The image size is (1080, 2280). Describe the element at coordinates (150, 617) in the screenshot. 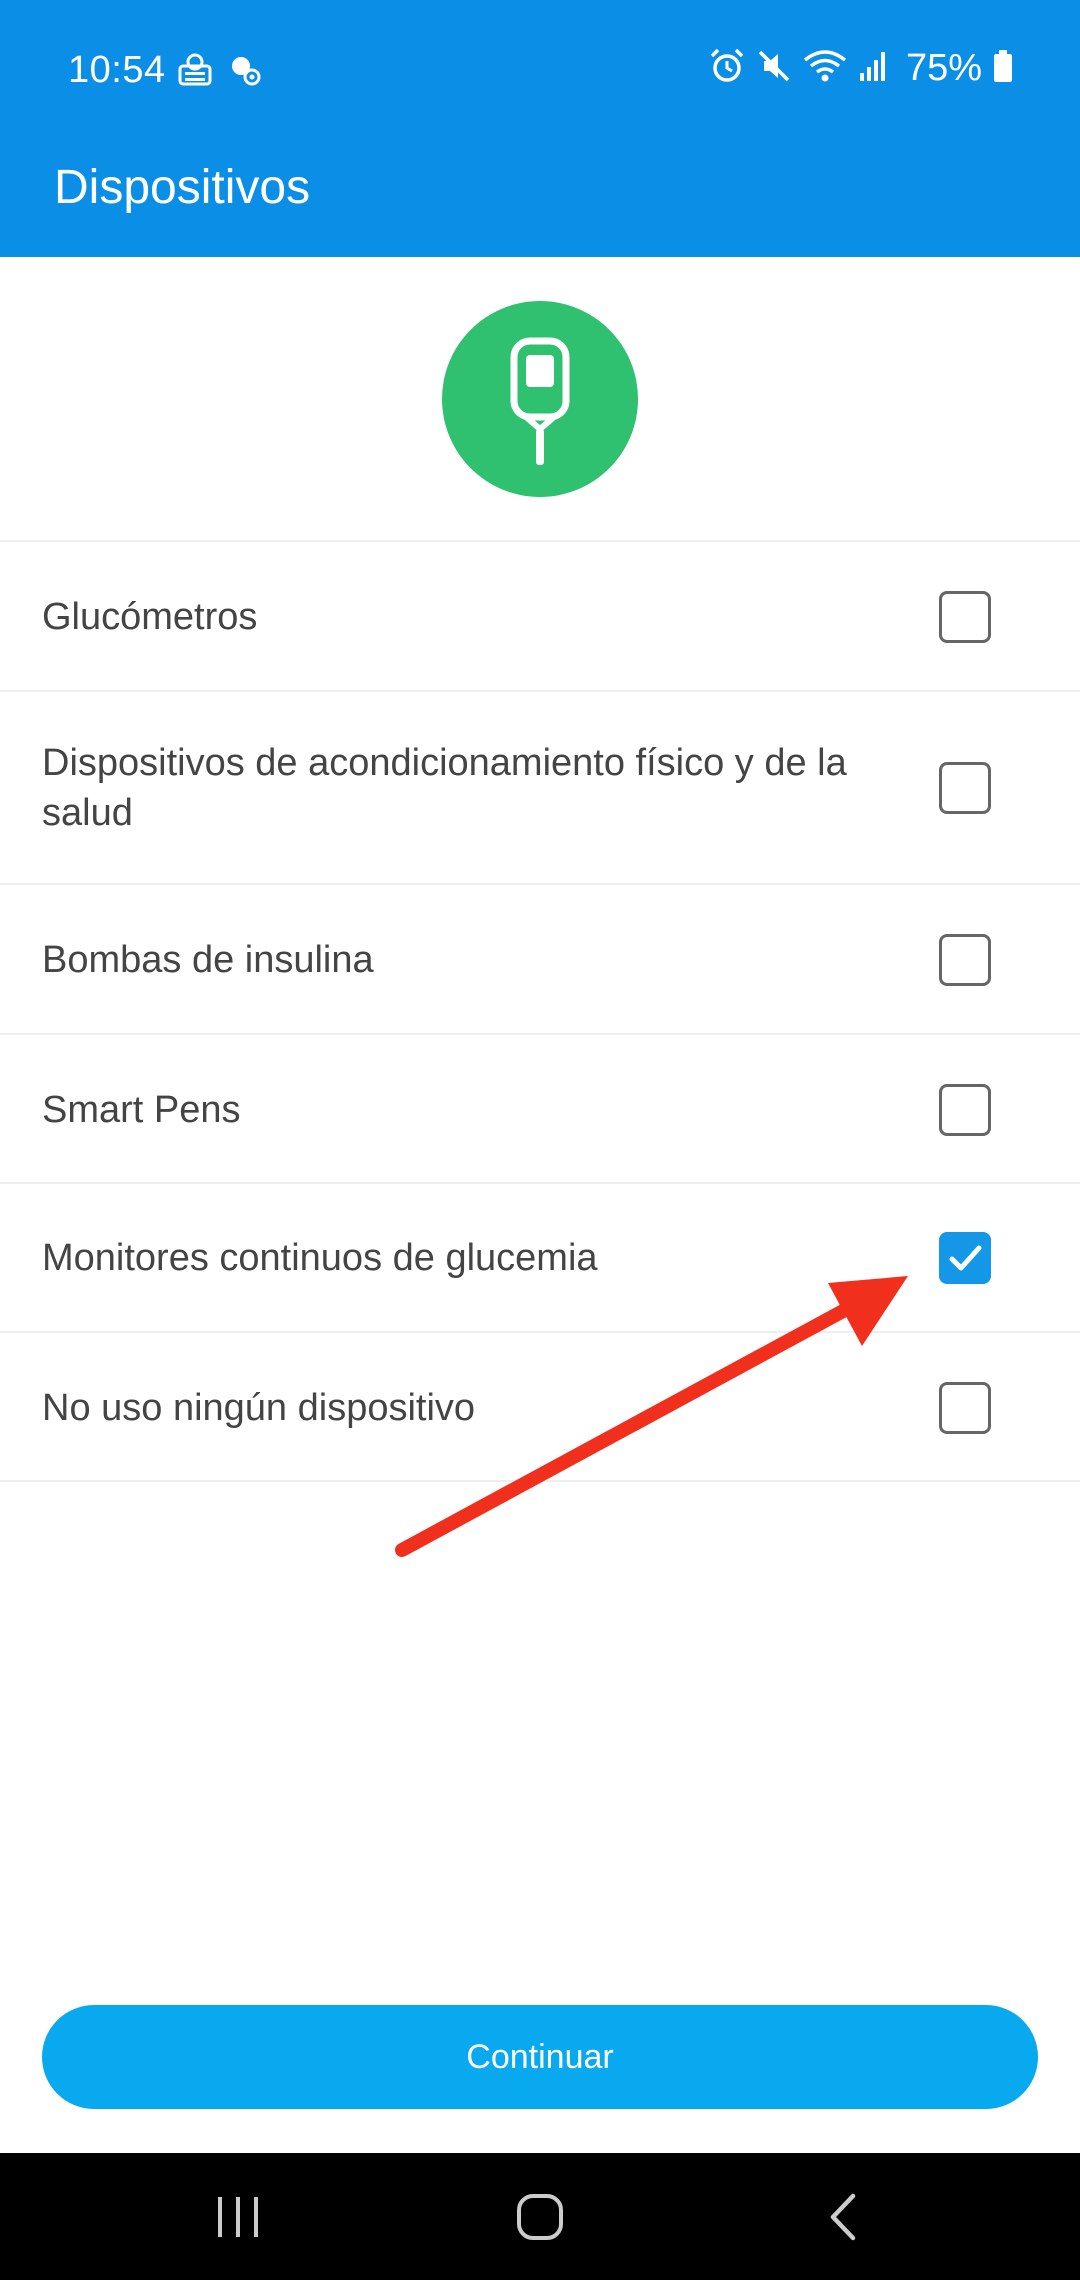

I see `list-item-label: Glucómetros` at that location.